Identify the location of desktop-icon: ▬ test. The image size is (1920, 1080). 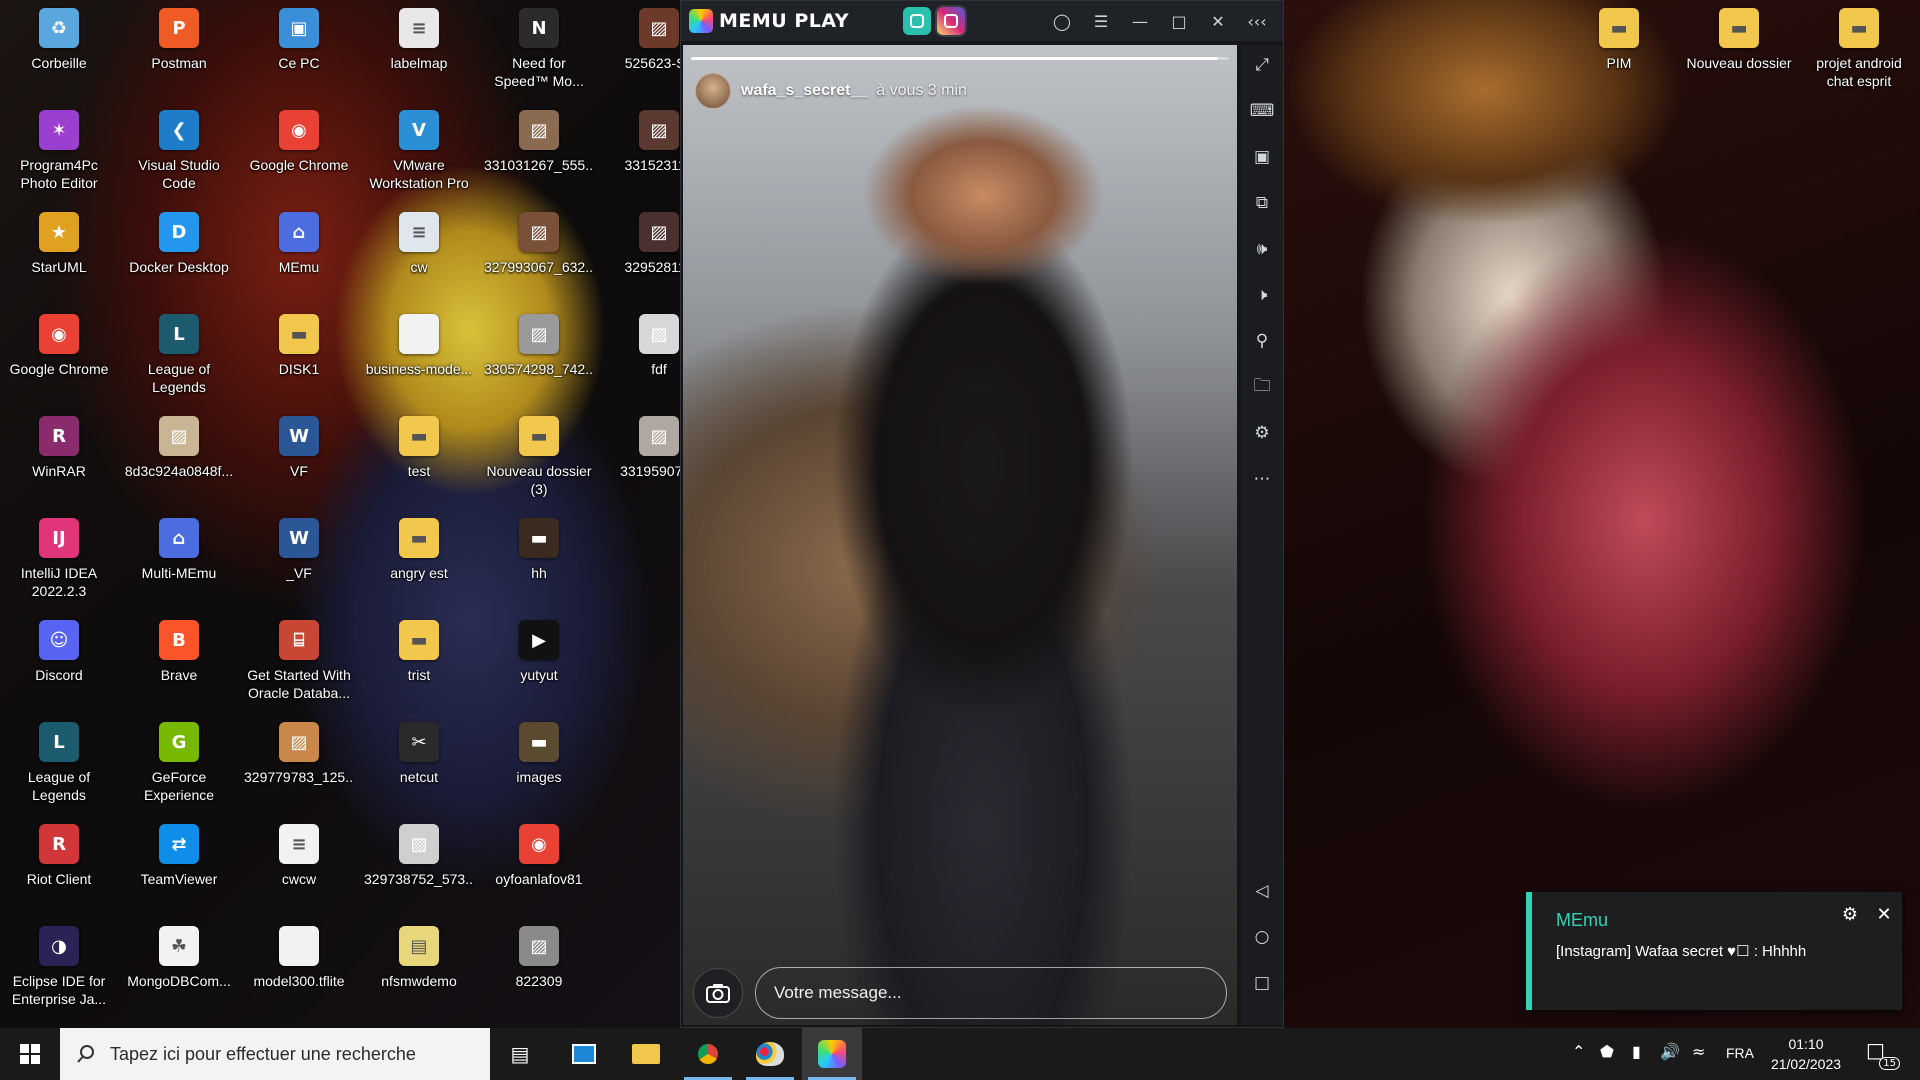
(419, 448).